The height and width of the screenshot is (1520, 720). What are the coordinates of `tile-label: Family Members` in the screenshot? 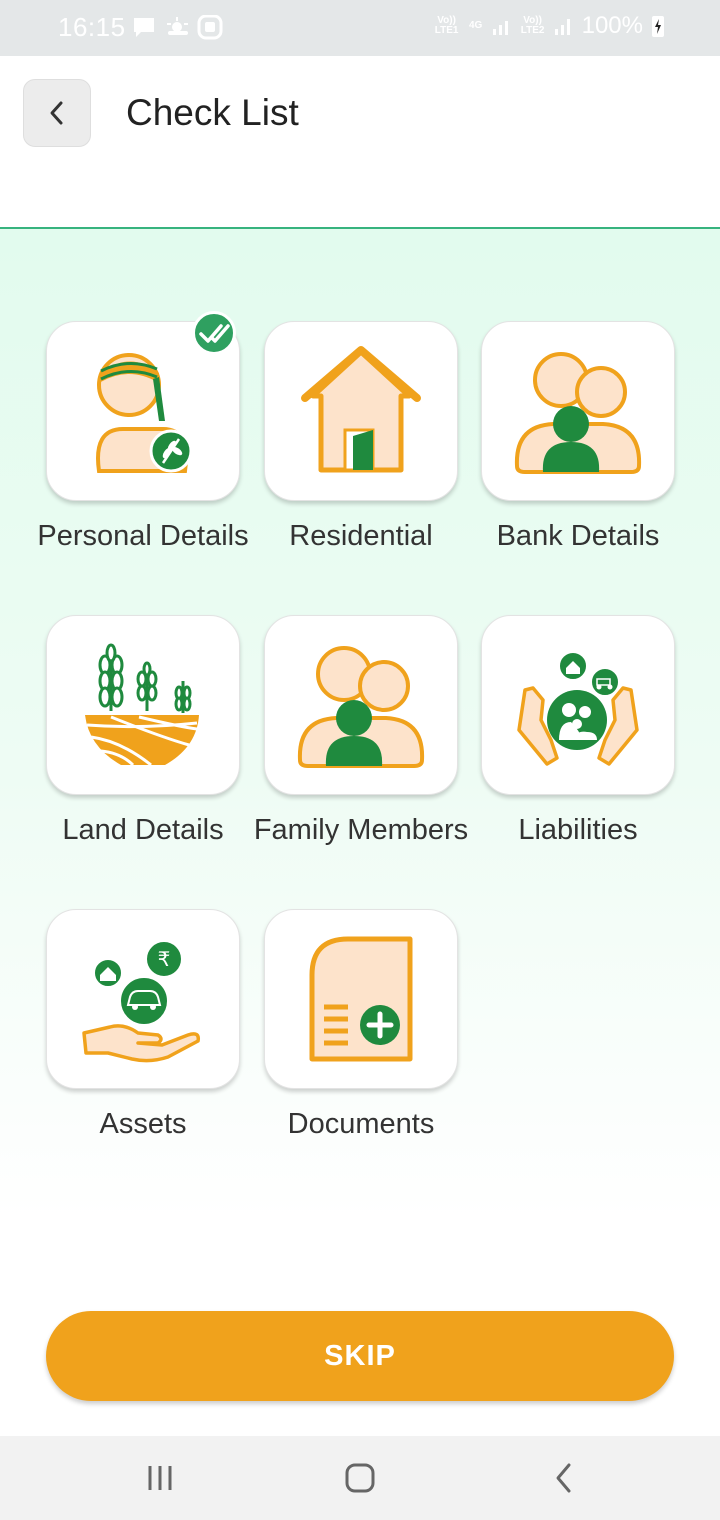 It's located at (361, 830).